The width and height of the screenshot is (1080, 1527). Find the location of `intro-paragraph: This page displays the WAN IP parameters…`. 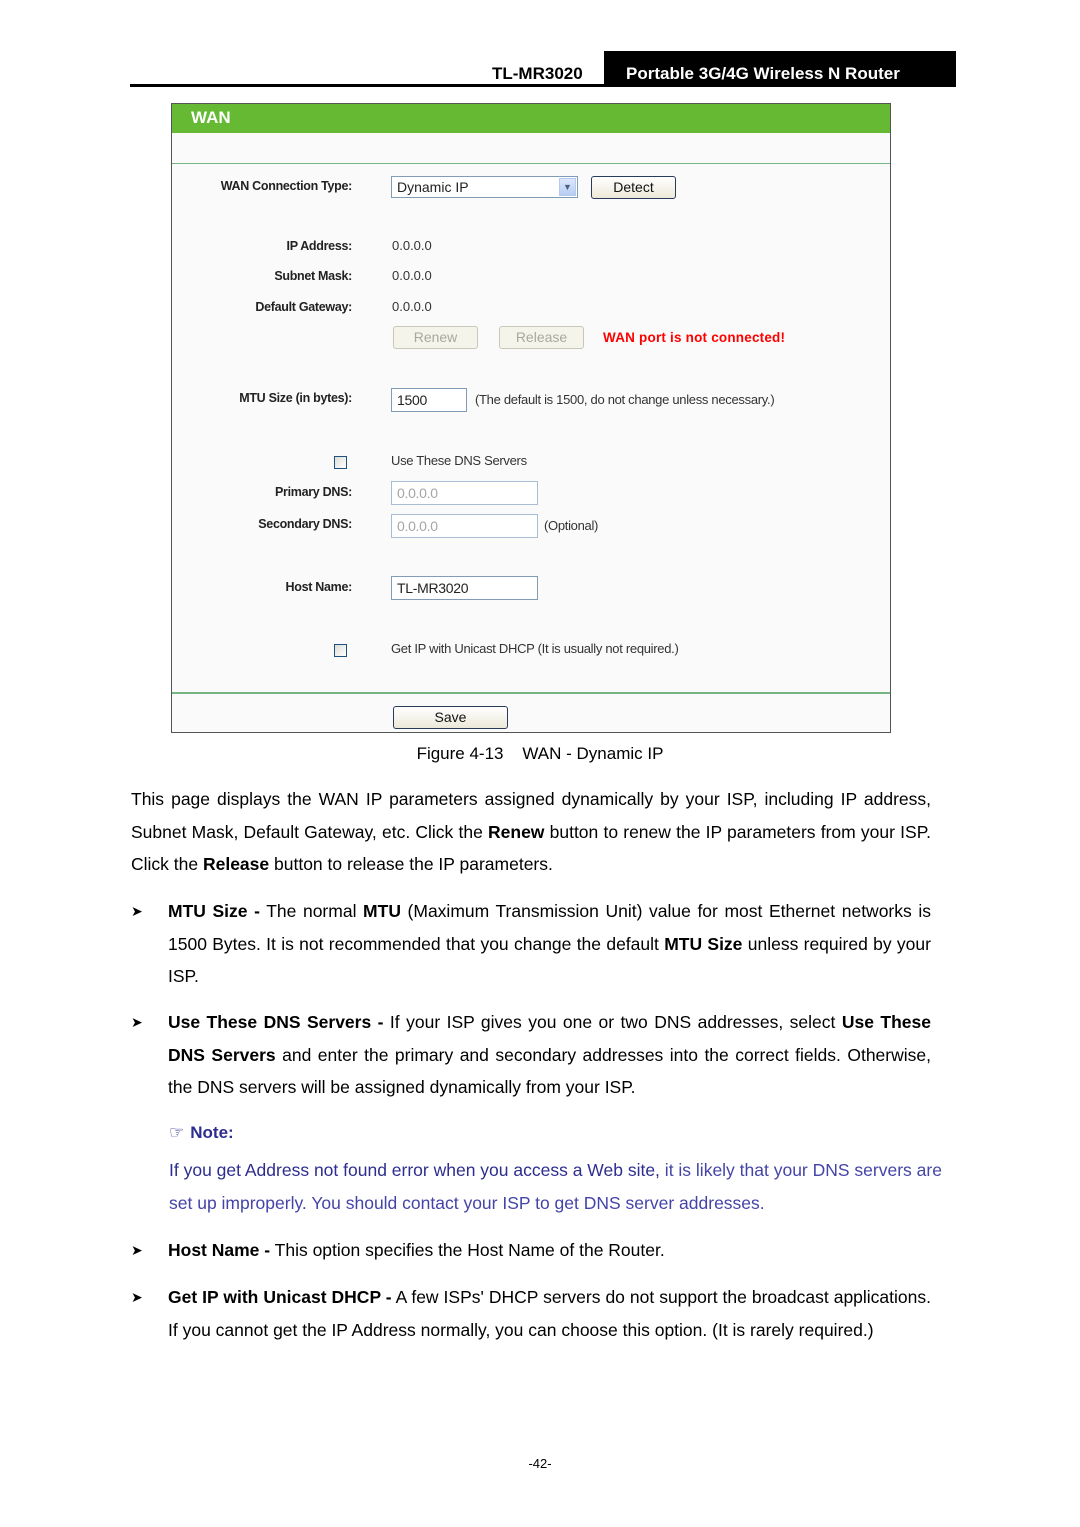

intro-paragraph: This page displays the WAN IP parameters… is located at coordinates (531, 832).